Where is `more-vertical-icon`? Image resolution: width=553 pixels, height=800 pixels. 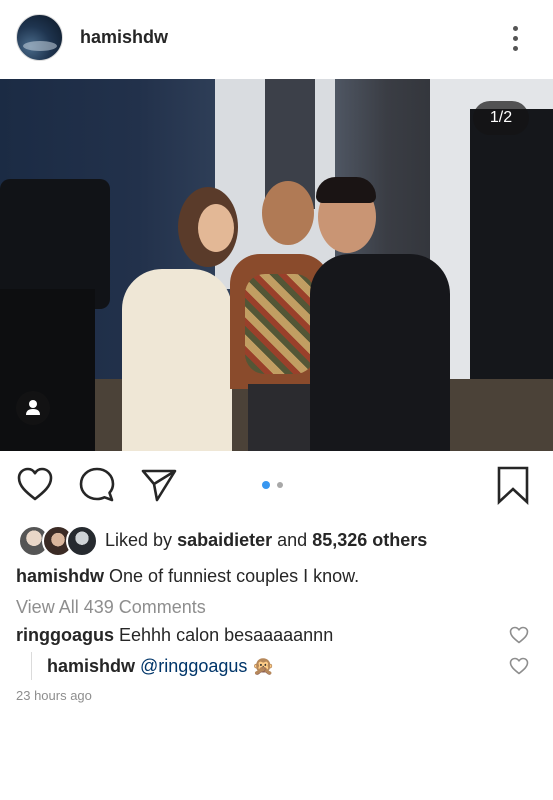 more-vertical-icon is located at coordinates (515, 39).